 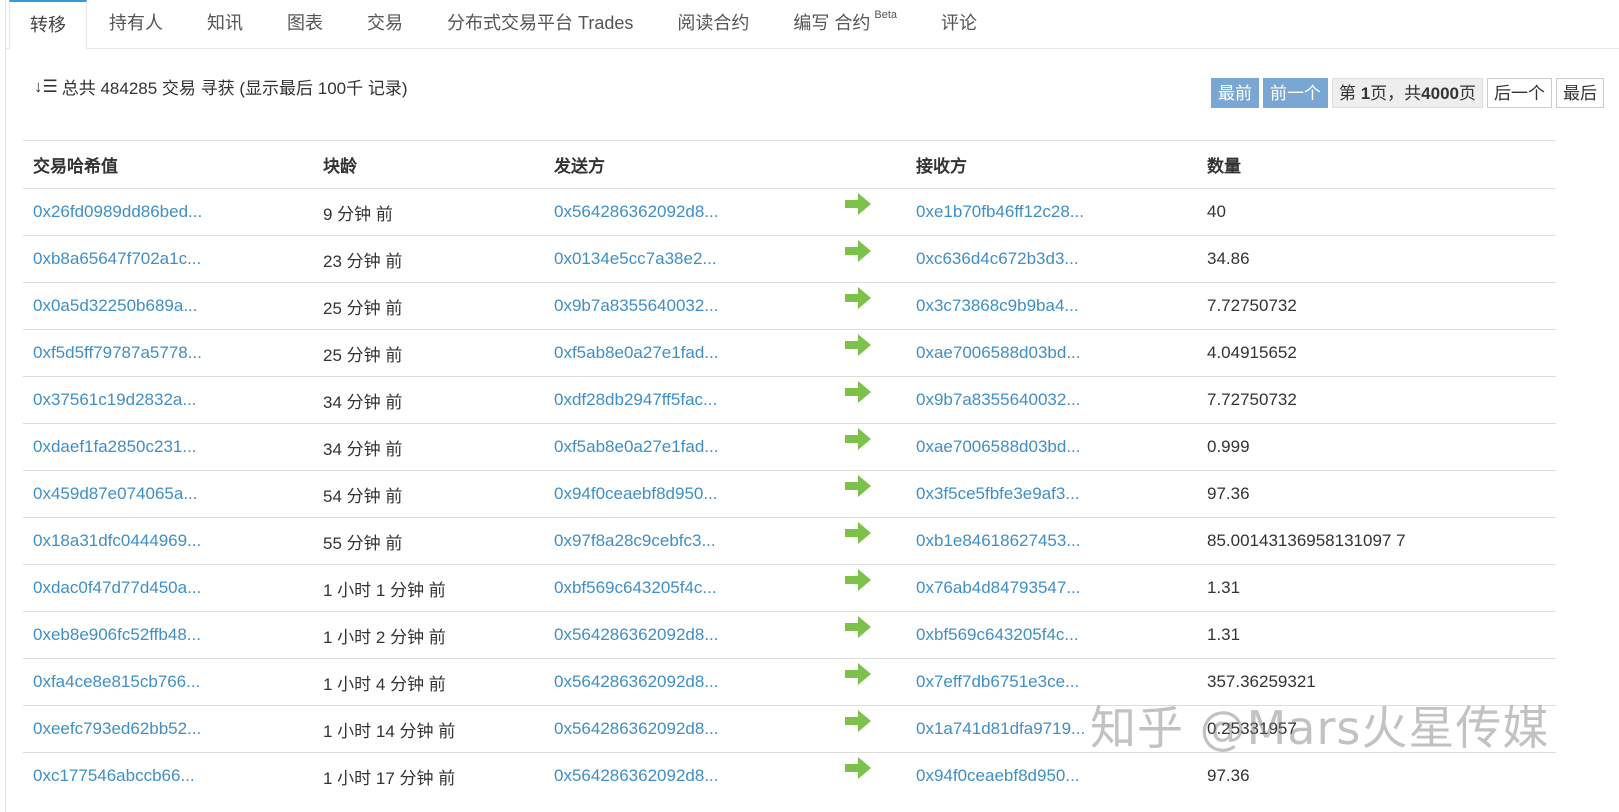 I want to click on cell-quantity: 1.31, so click(x=1376, y=588).